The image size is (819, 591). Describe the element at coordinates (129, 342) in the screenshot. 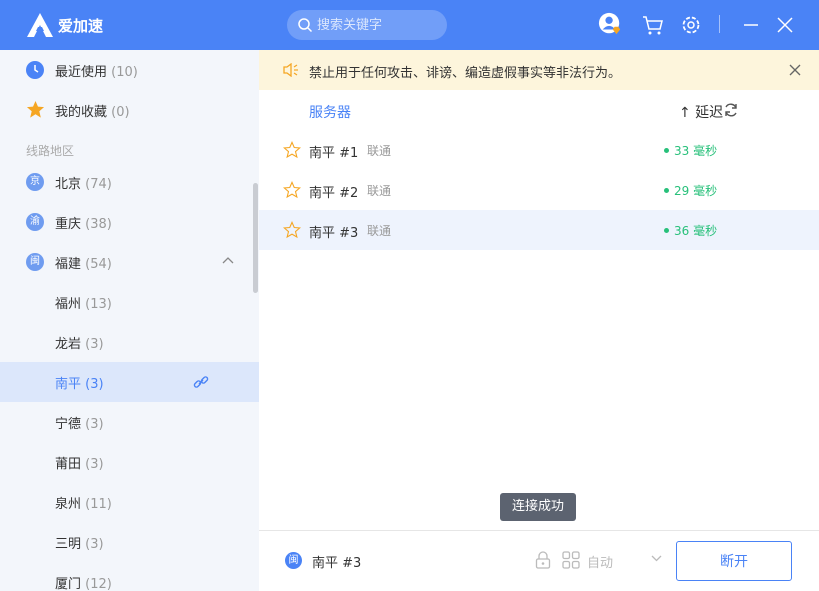

I see `sidebar-item-longyan: 龙岩 (3)` at that location.